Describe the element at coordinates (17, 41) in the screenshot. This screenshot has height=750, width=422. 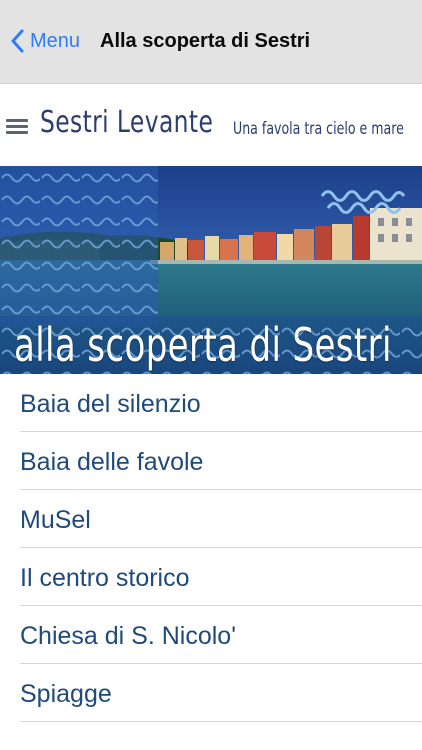
I see `chevron-left-icon` at that location.